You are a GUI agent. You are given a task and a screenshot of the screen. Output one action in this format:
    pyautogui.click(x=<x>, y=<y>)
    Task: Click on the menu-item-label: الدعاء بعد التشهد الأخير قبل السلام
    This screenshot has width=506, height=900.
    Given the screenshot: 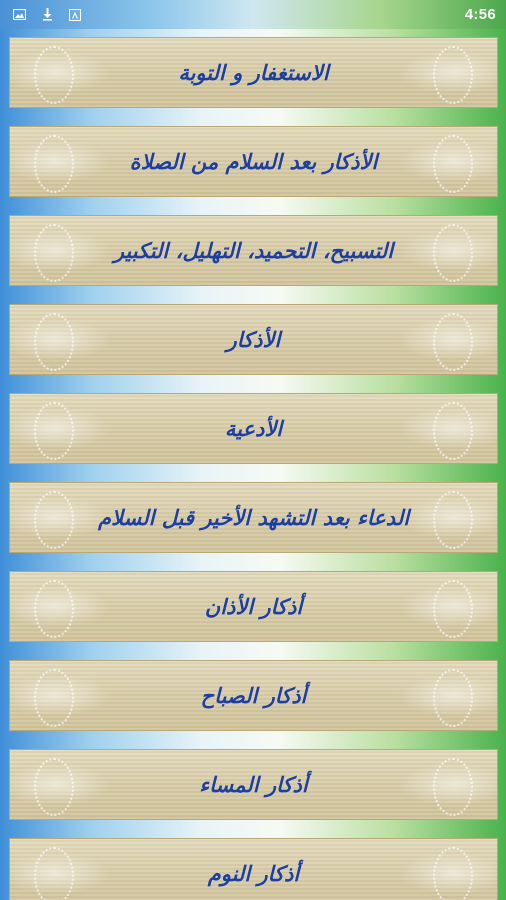 What is the action you would take?
    pyautogui.click(x=253, y=517)
    